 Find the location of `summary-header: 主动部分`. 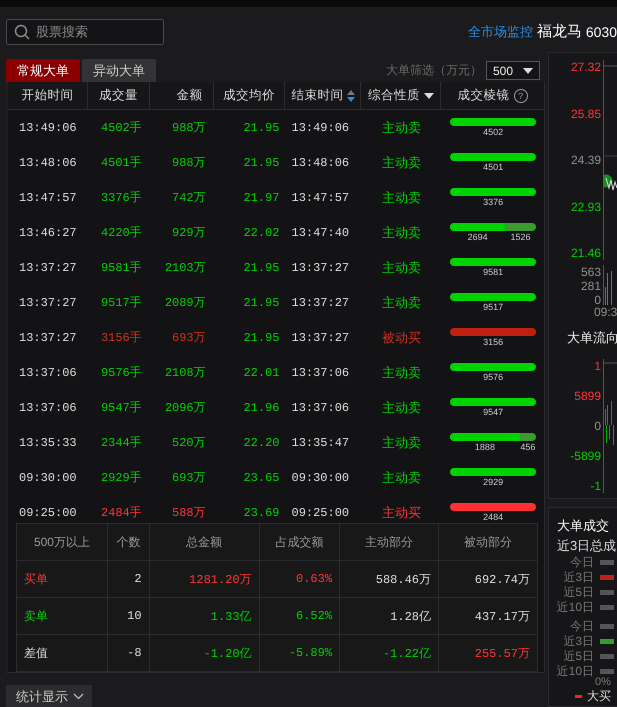

summary-header: 主动部分 is located at coordinates (389, 542).